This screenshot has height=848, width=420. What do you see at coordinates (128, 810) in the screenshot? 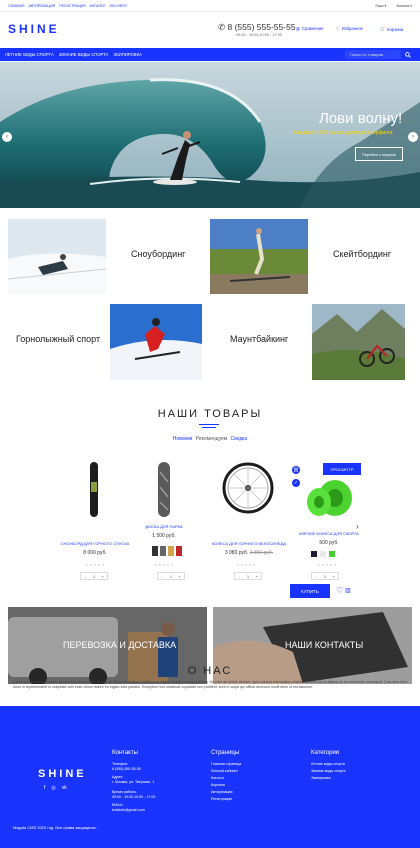
I see `footer-email: bcfabde@gmail.com` at bounding box center [128, 810].